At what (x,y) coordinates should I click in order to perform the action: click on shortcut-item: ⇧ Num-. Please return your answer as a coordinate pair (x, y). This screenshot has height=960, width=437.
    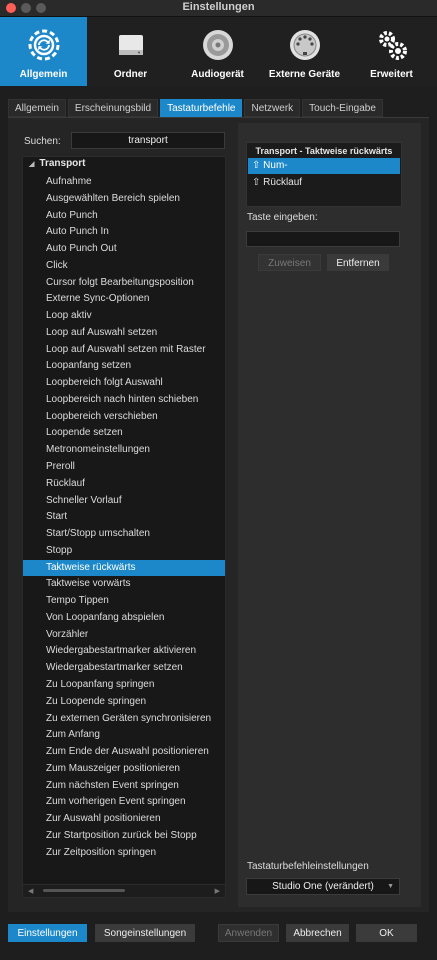
    Looking at the image, I should click on (324, 166).